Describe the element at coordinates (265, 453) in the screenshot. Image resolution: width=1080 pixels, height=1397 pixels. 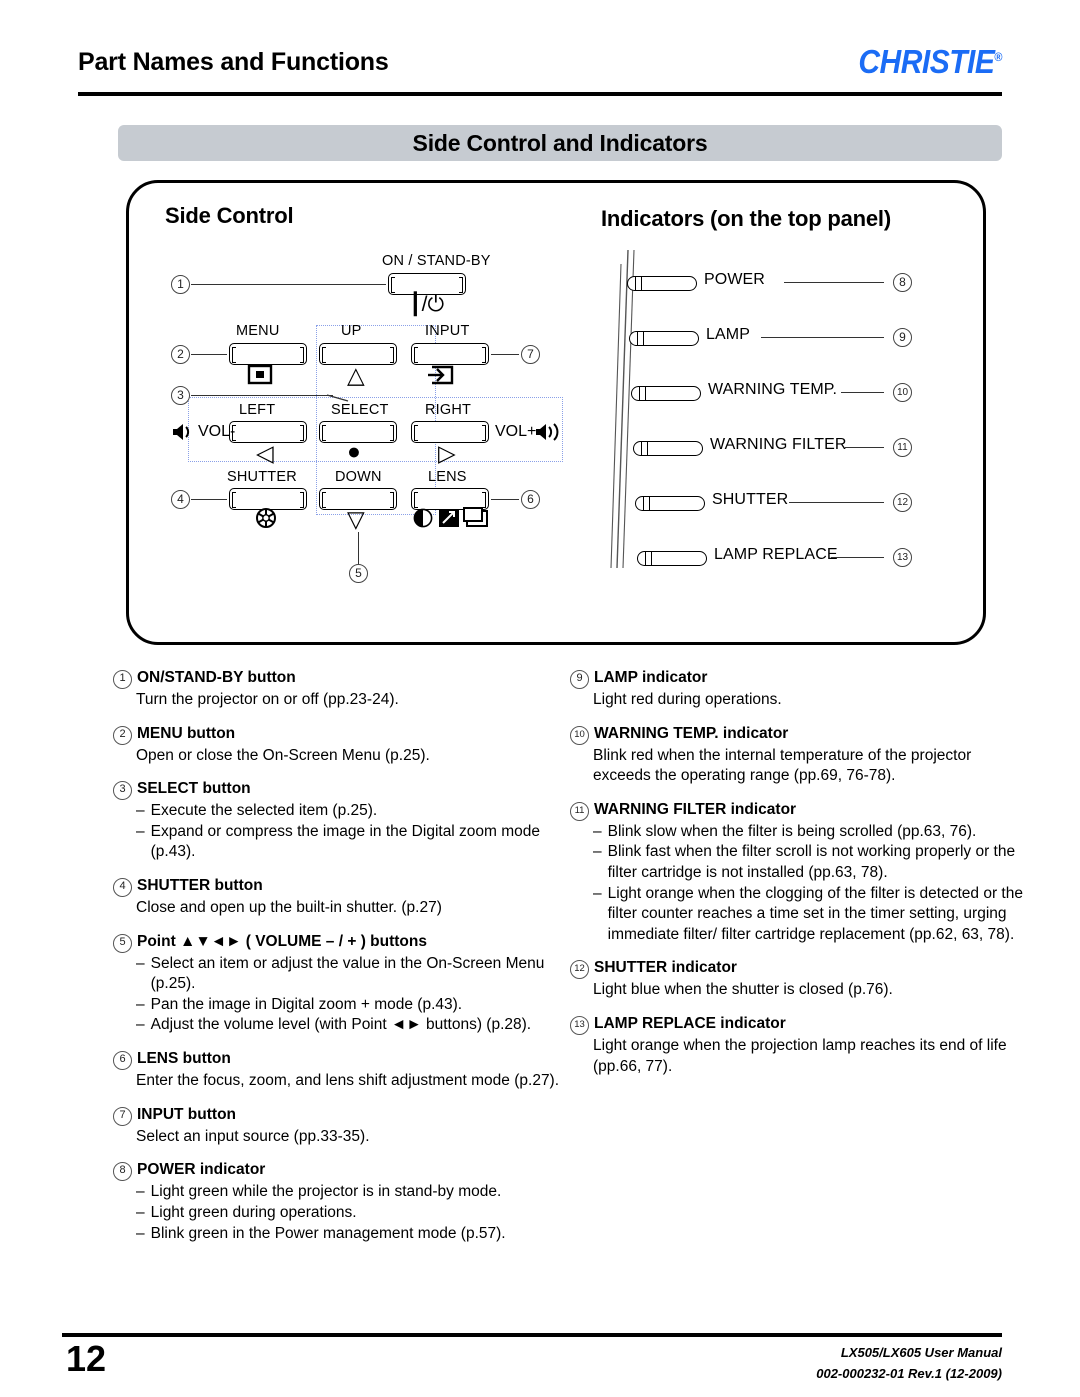
I see `triangle-left-icon: ◁` at that location.